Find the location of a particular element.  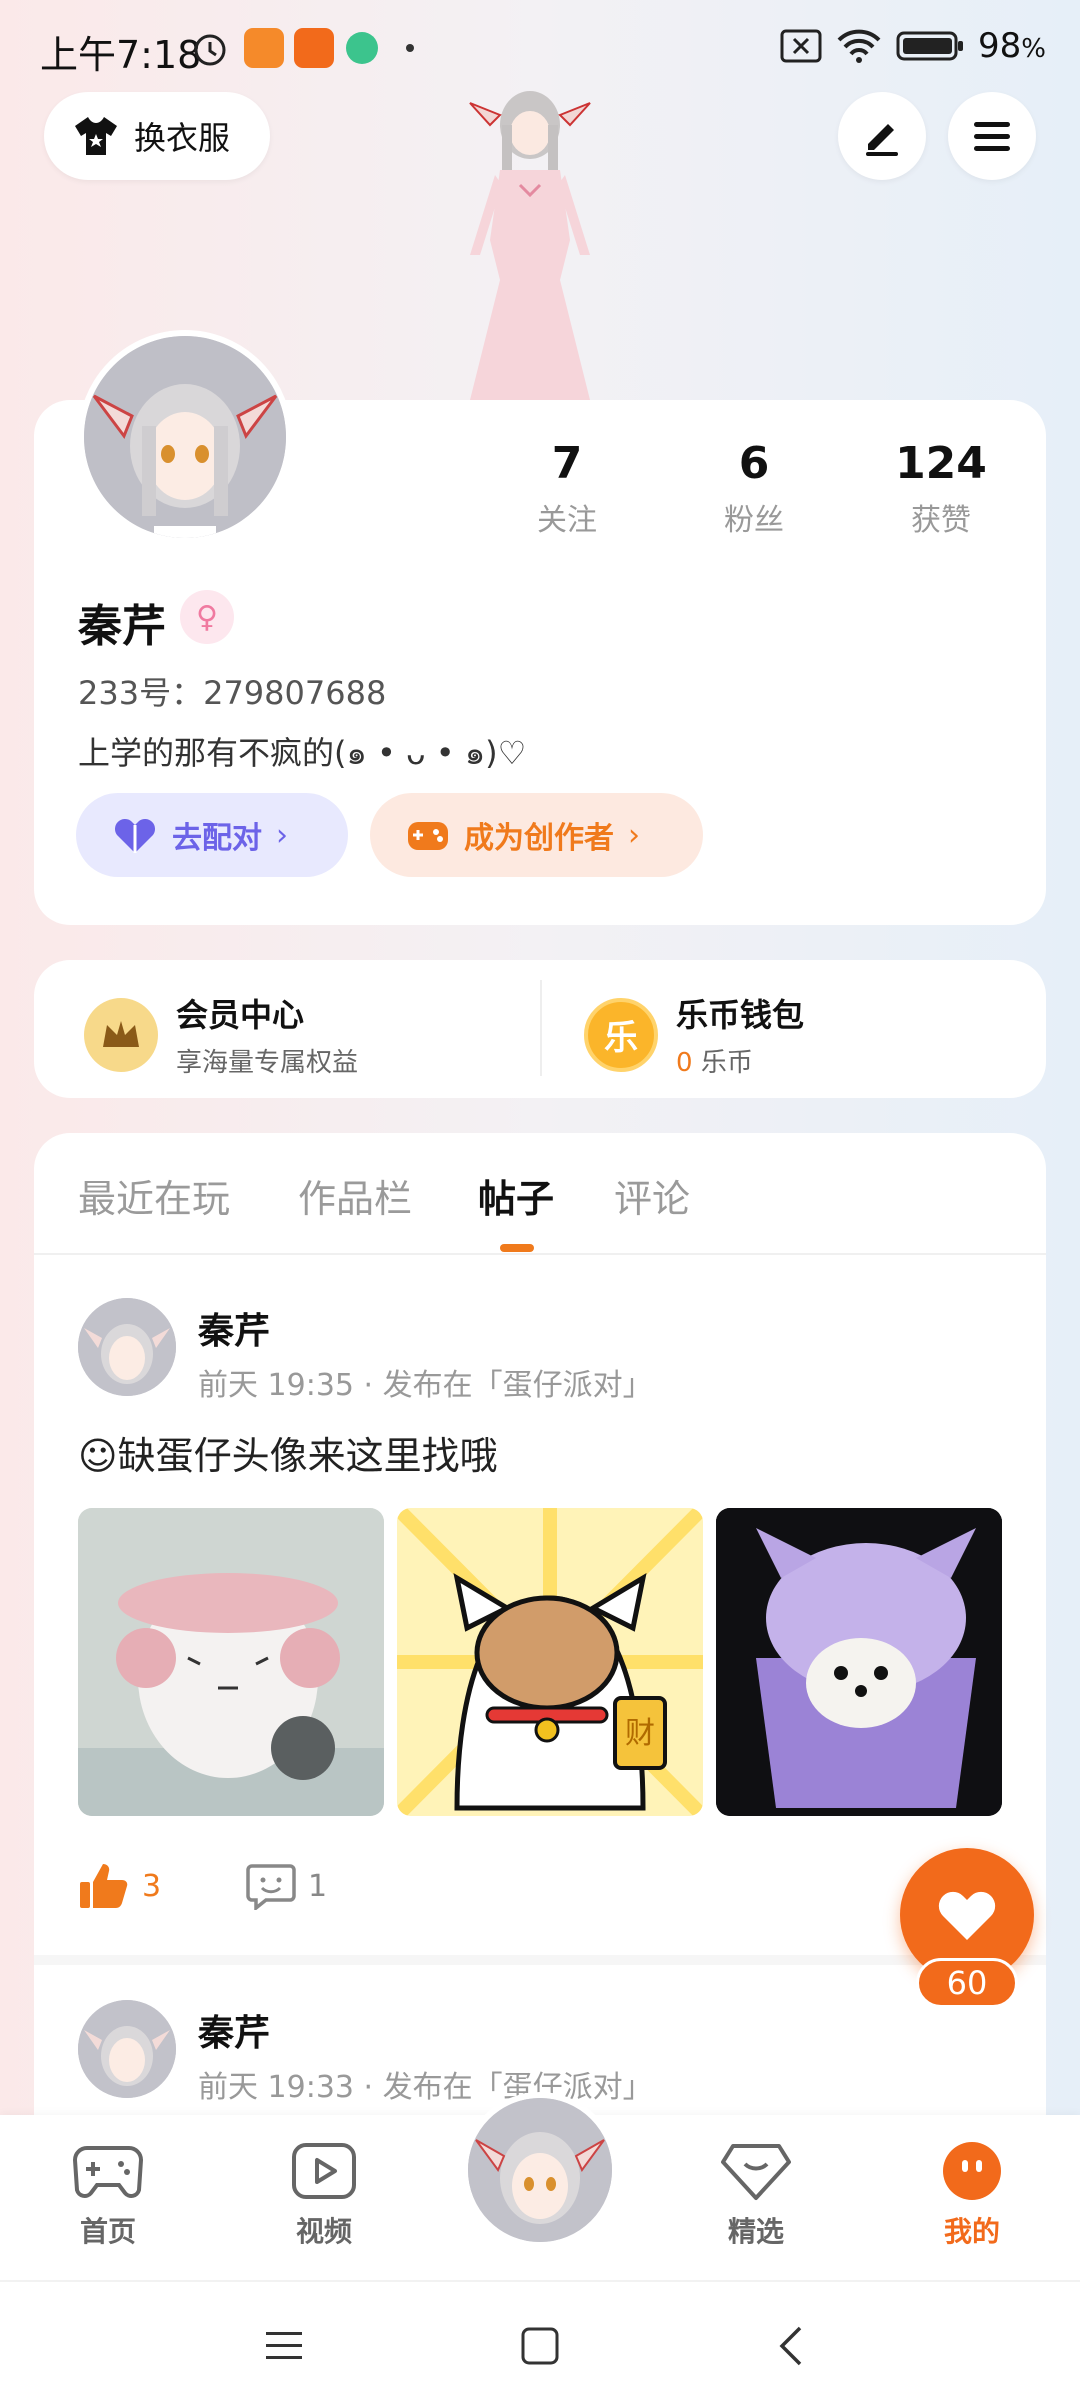

home-icon is located at coordinates (540, 2346).